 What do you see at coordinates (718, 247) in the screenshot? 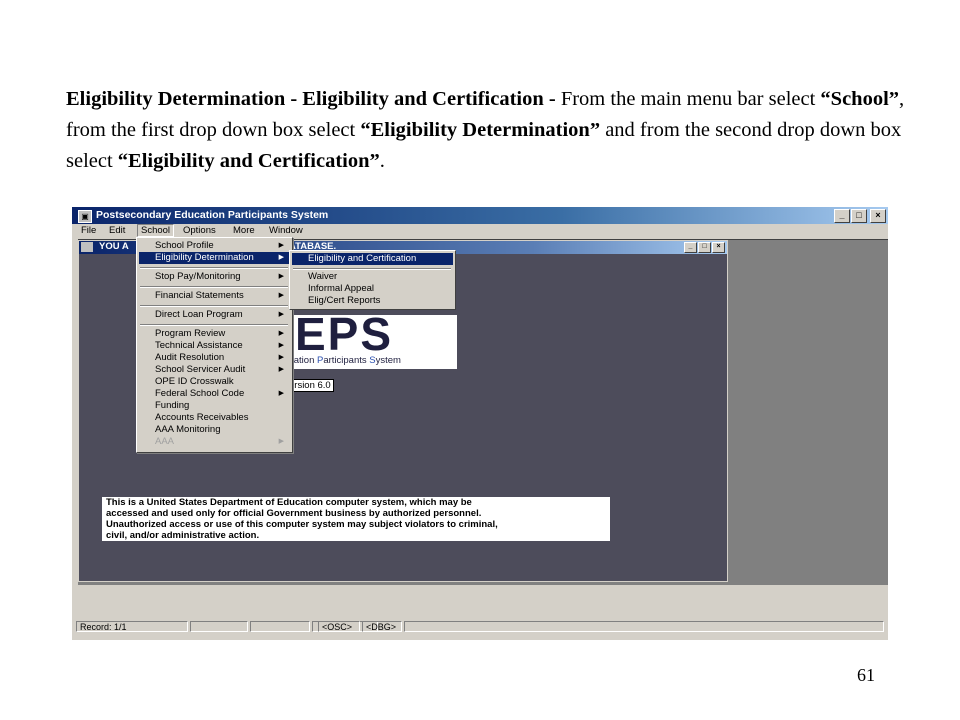
I see `child-close-button: ×` at bounding box center [718, 247].